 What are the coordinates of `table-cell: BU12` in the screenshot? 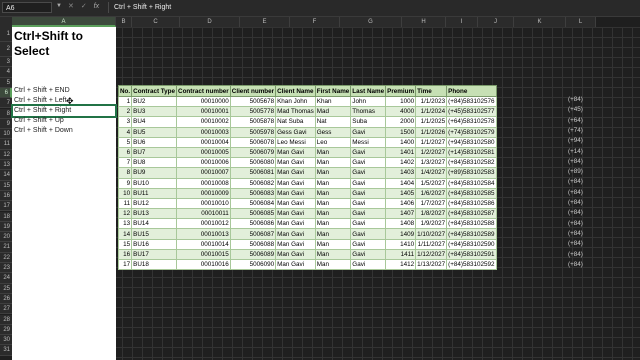 It's located at (154, 203).